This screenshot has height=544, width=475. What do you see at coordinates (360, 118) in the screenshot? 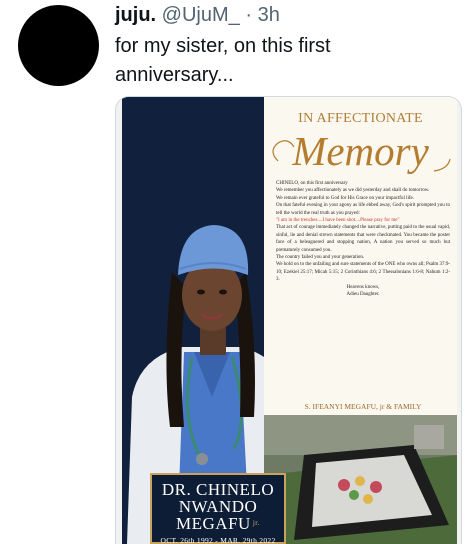
I see `memorial-heading: IN AFFECTIONATE` at bounding box center [360, 118].